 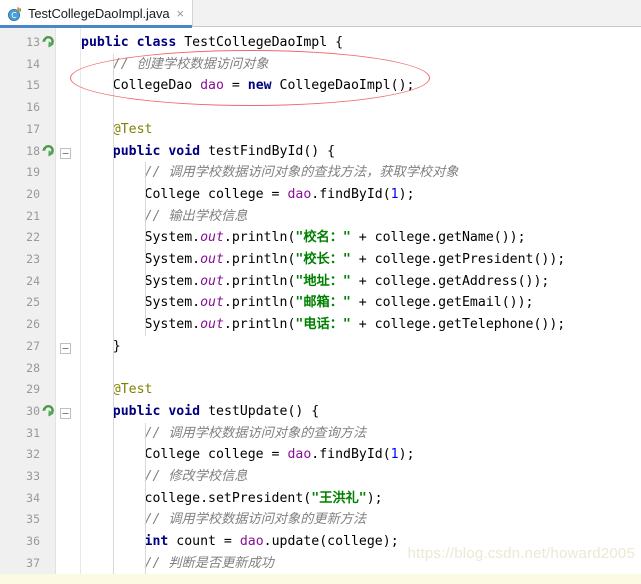 I want to click on code-line-row: 19 // 调用学校数据访问对象的查找方法，获取学校对象, so click(x=320, y=173).